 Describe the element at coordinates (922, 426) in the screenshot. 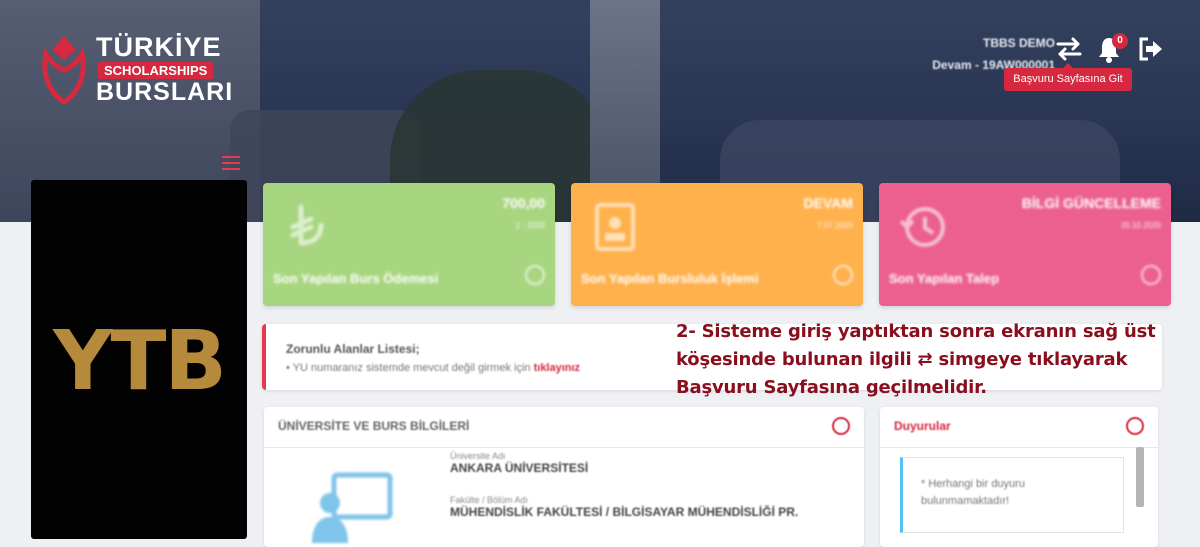

I see `panel-title: Duyurular` at that location.